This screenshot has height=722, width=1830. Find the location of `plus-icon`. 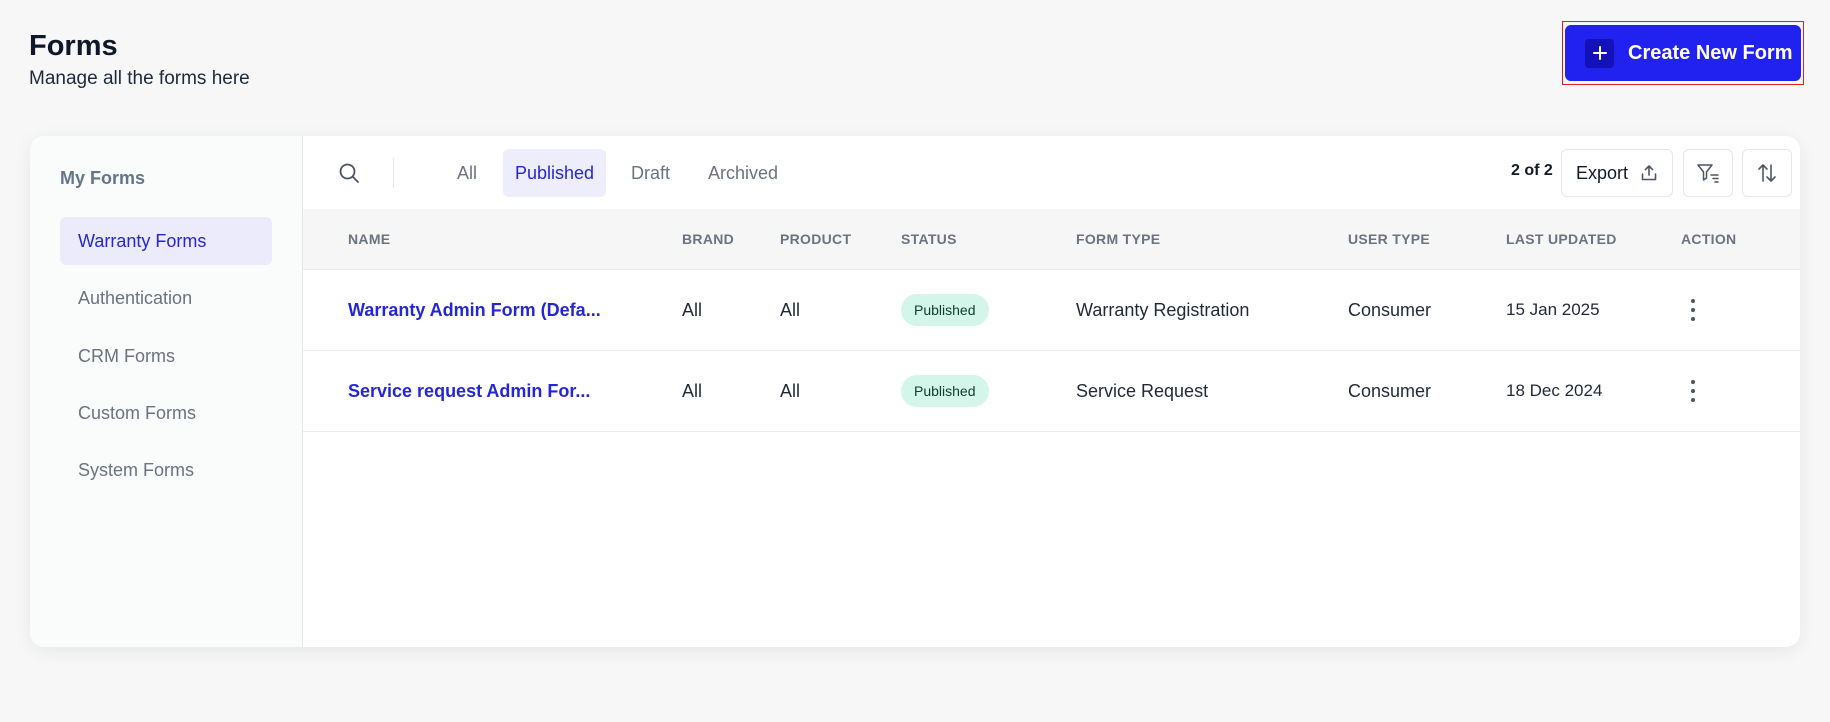

plus-icon is located at coordinates (1599, 53).